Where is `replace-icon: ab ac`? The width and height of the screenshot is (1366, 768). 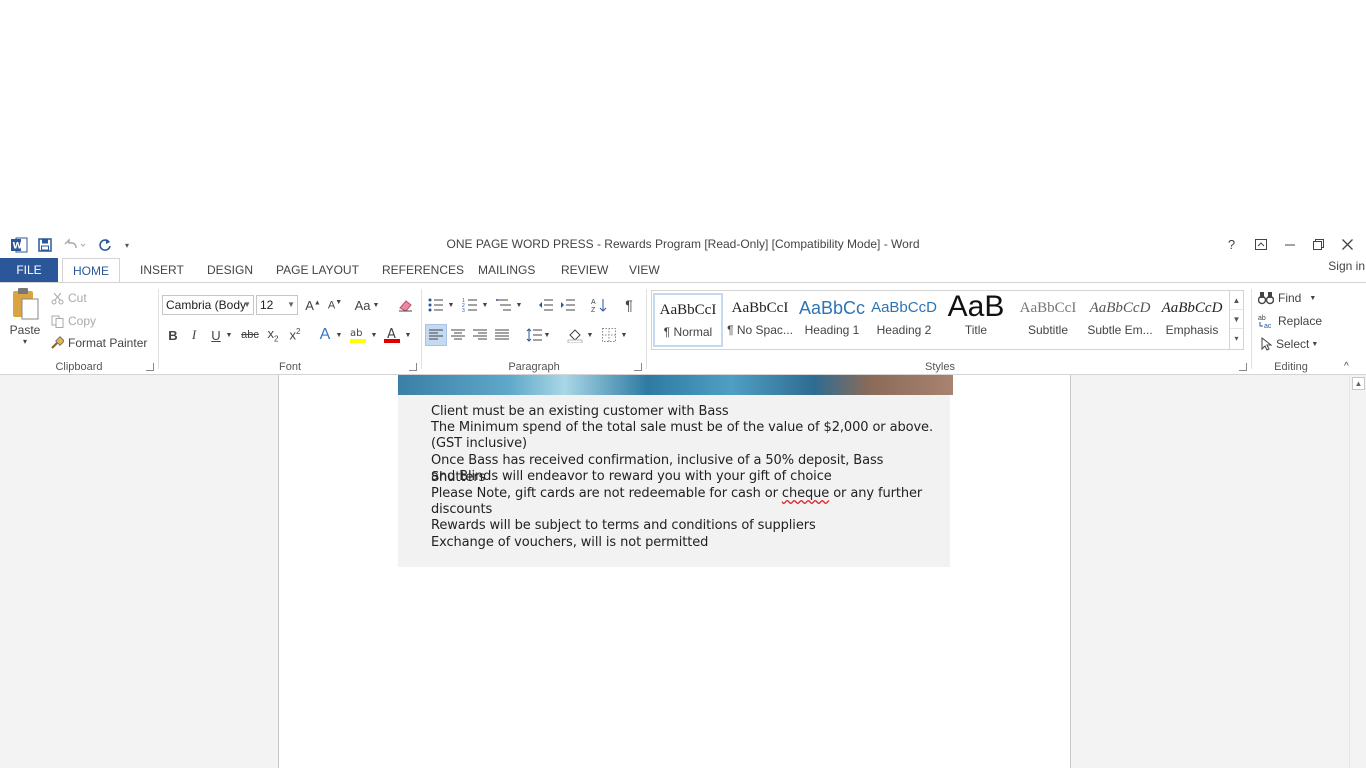
replace-icon: ab ac is located at coordinates (1266, 321).